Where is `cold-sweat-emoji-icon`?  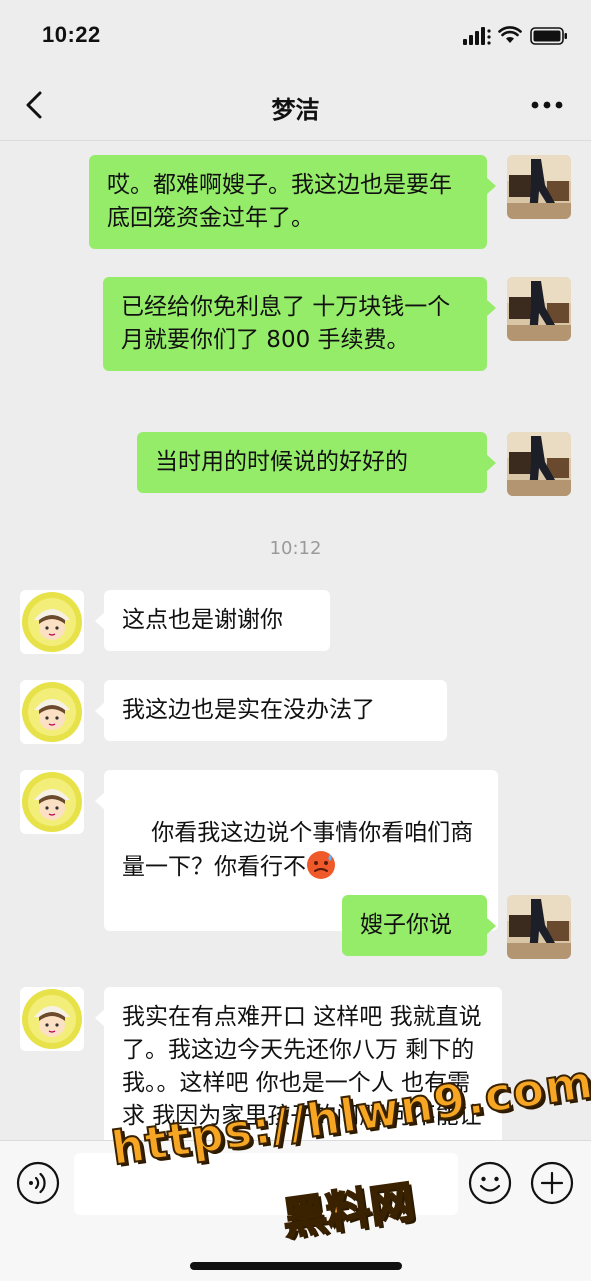 cold-sweat-emoji-icon is located at coordinates (321, 865).